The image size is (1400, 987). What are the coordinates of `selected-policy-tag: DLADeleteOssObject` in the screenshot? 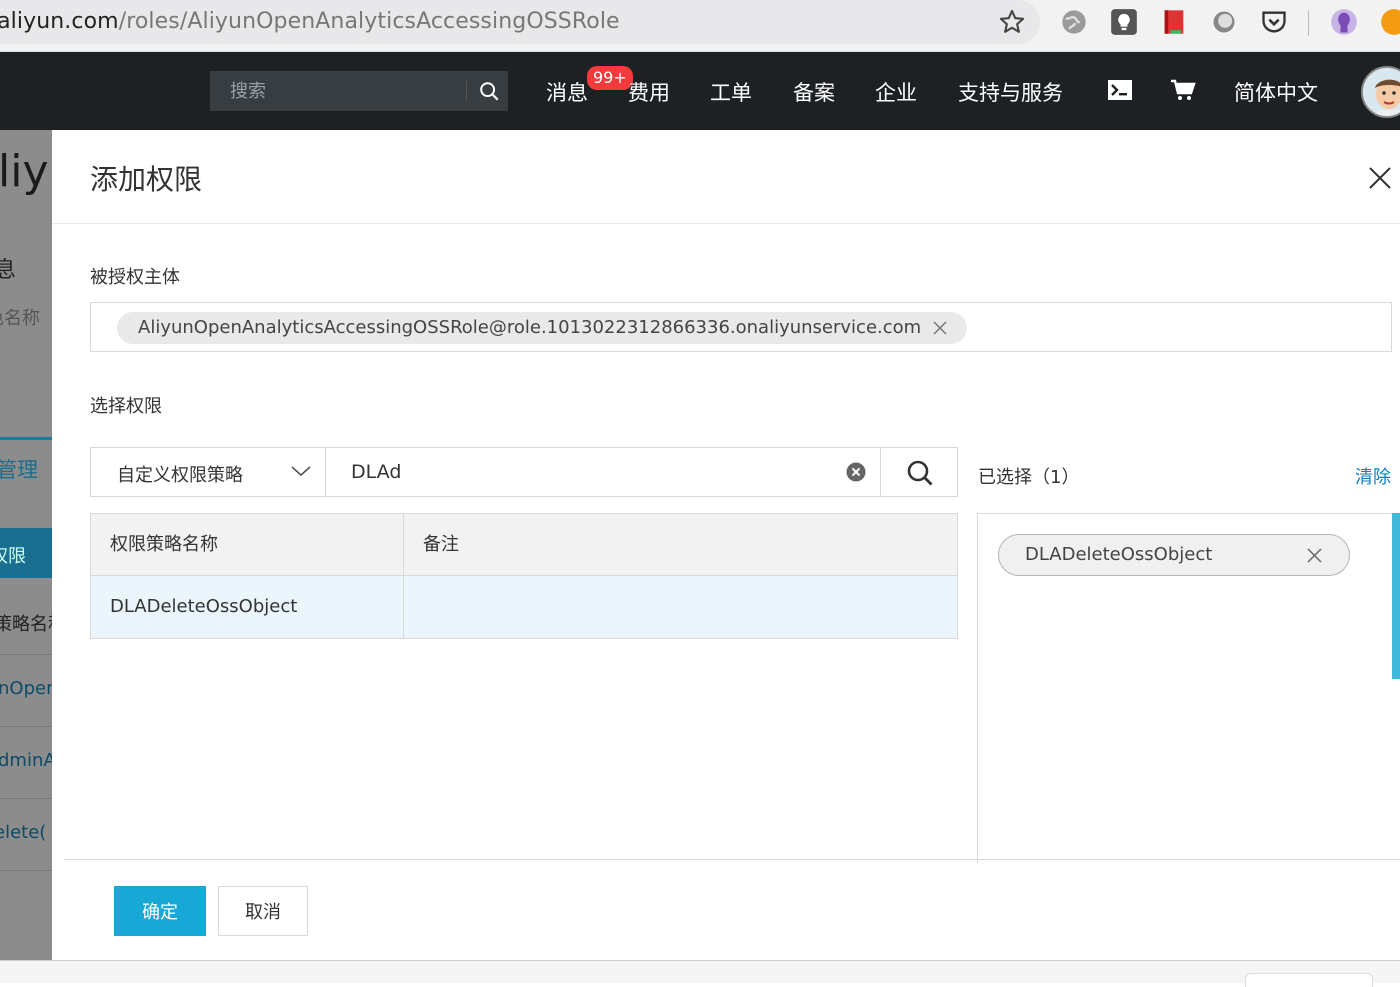 It's located at (1174, 555).